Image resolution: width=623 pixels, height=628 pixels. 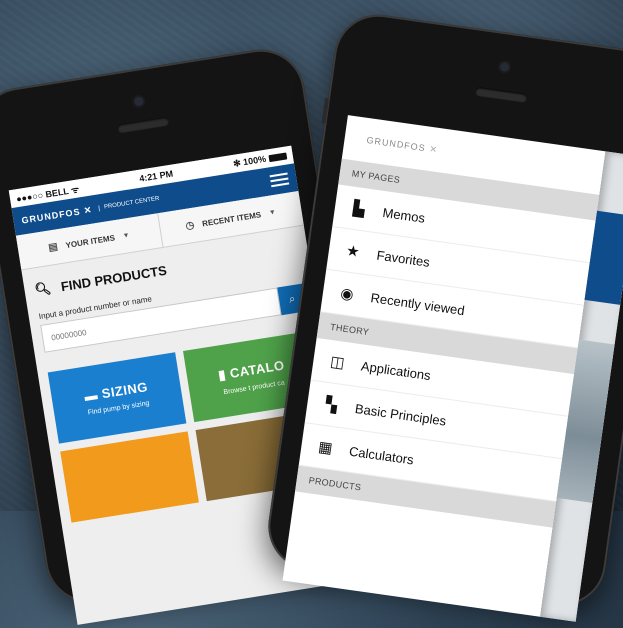 I want to click on orange-tile, so click(x=129, y=477).